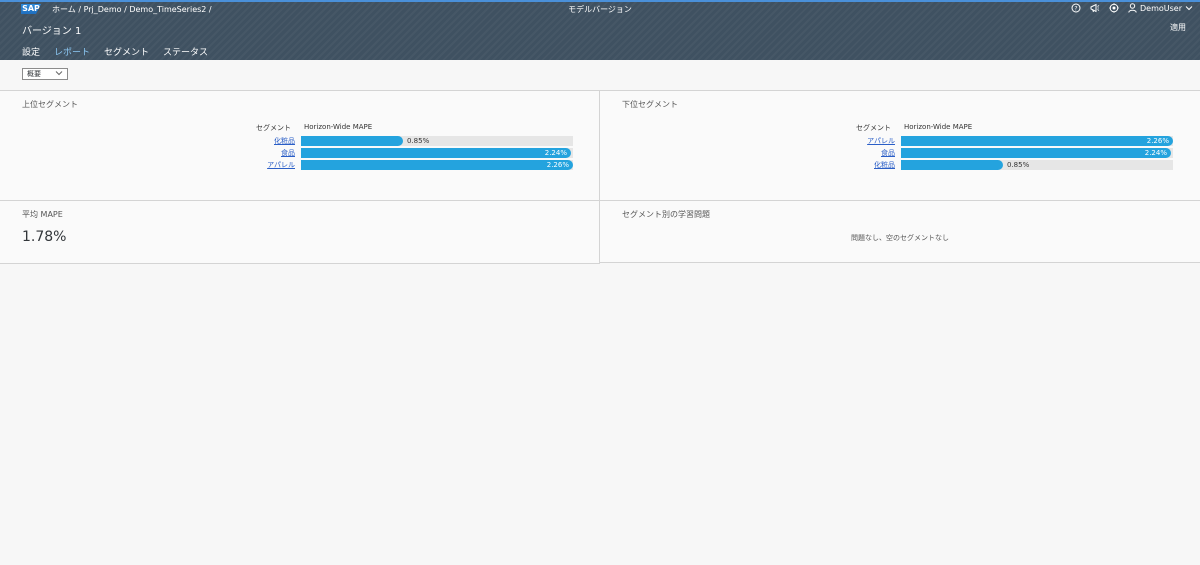 This screenshot has height=565, width=1200. I want to click on breadcrumb-model: Demo_TimeSeries2, so click(167, 9).